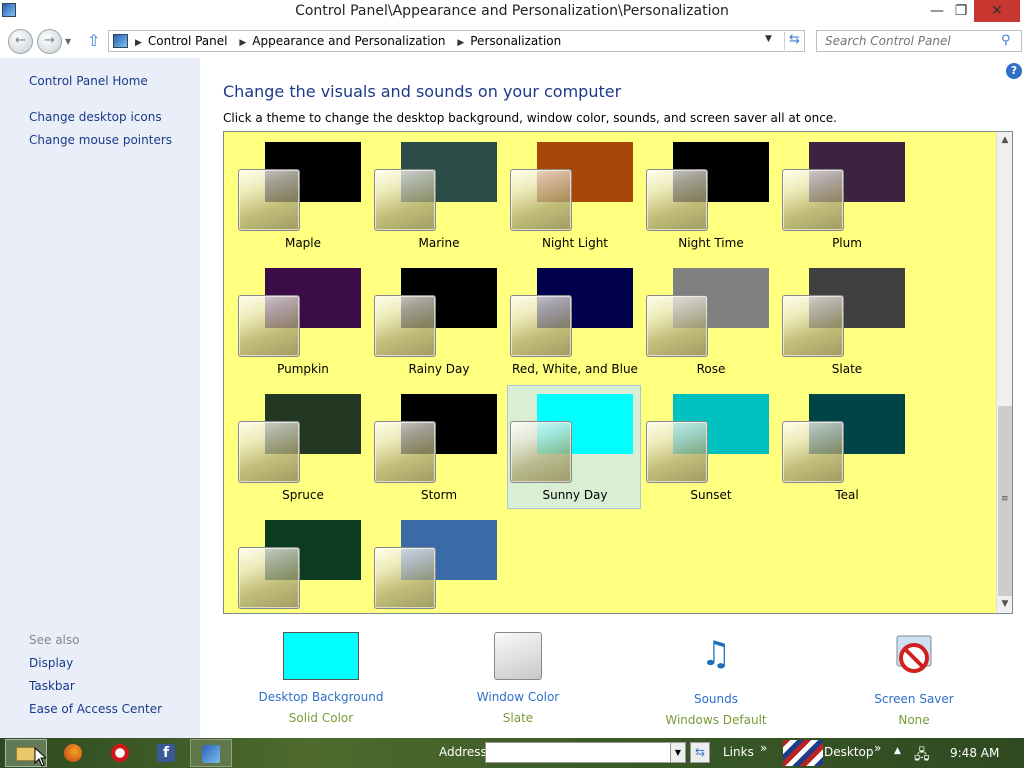 The width and height of the screenshot is (1024, 768). Describe the element at coordinates (914, 657) in the screenshot. I see `screen-saver-icon` at that location.